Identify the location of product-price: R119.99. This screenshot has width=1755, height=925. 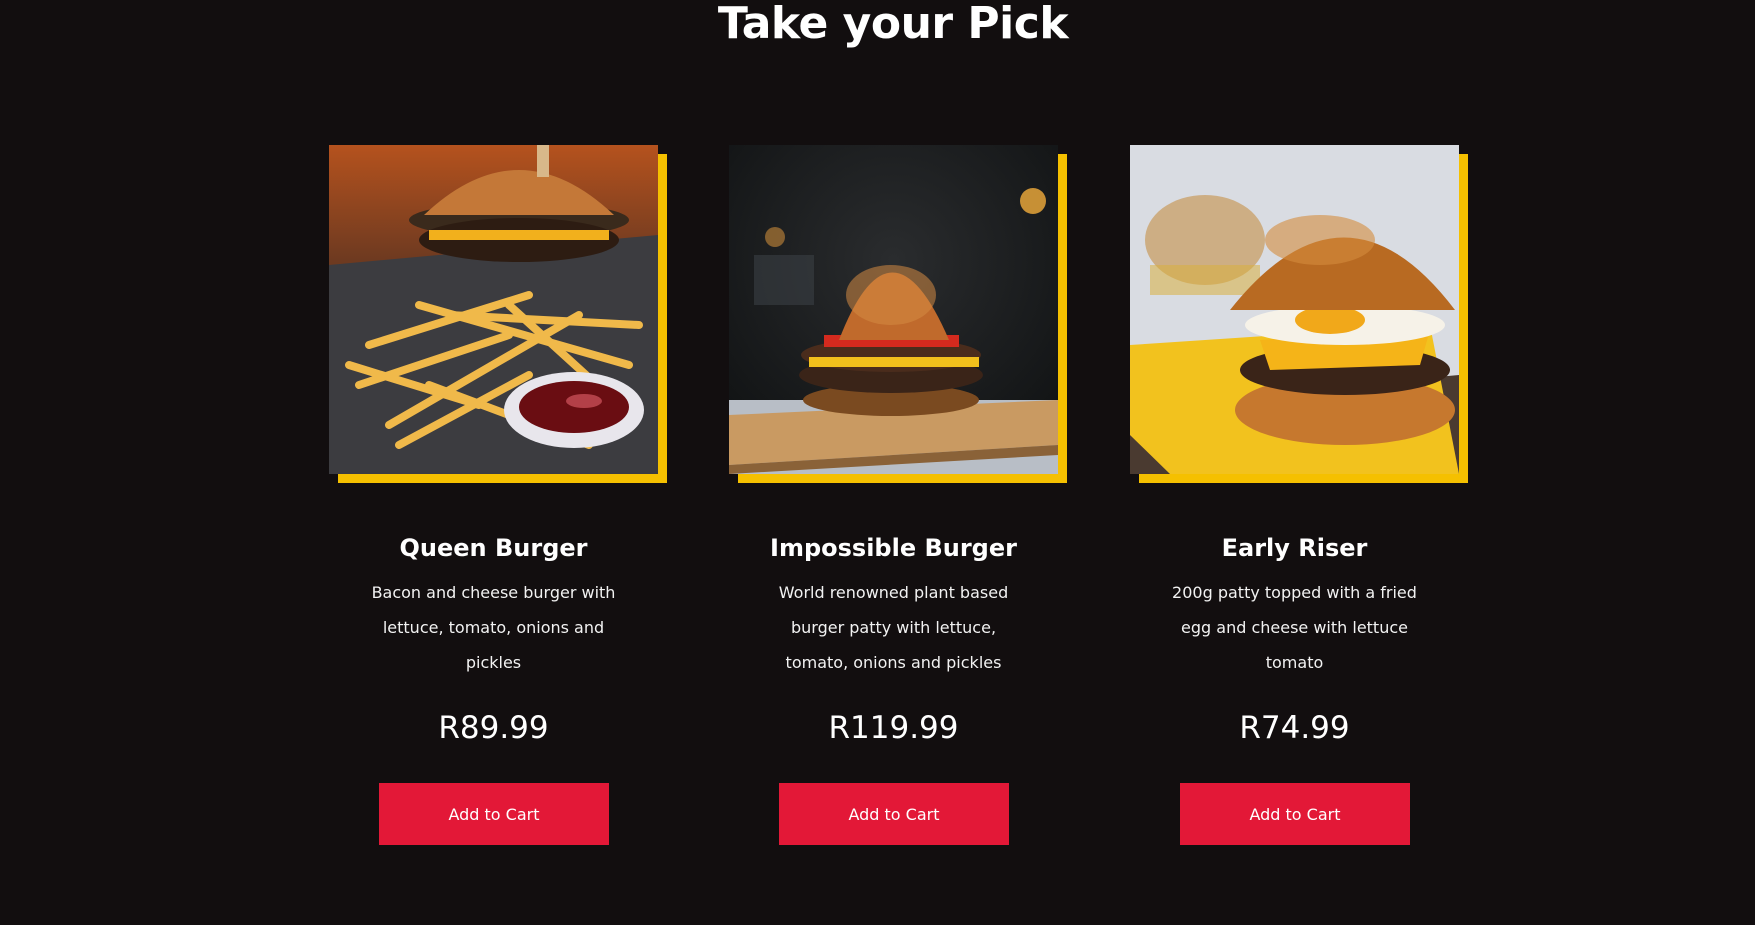
(893, 728).